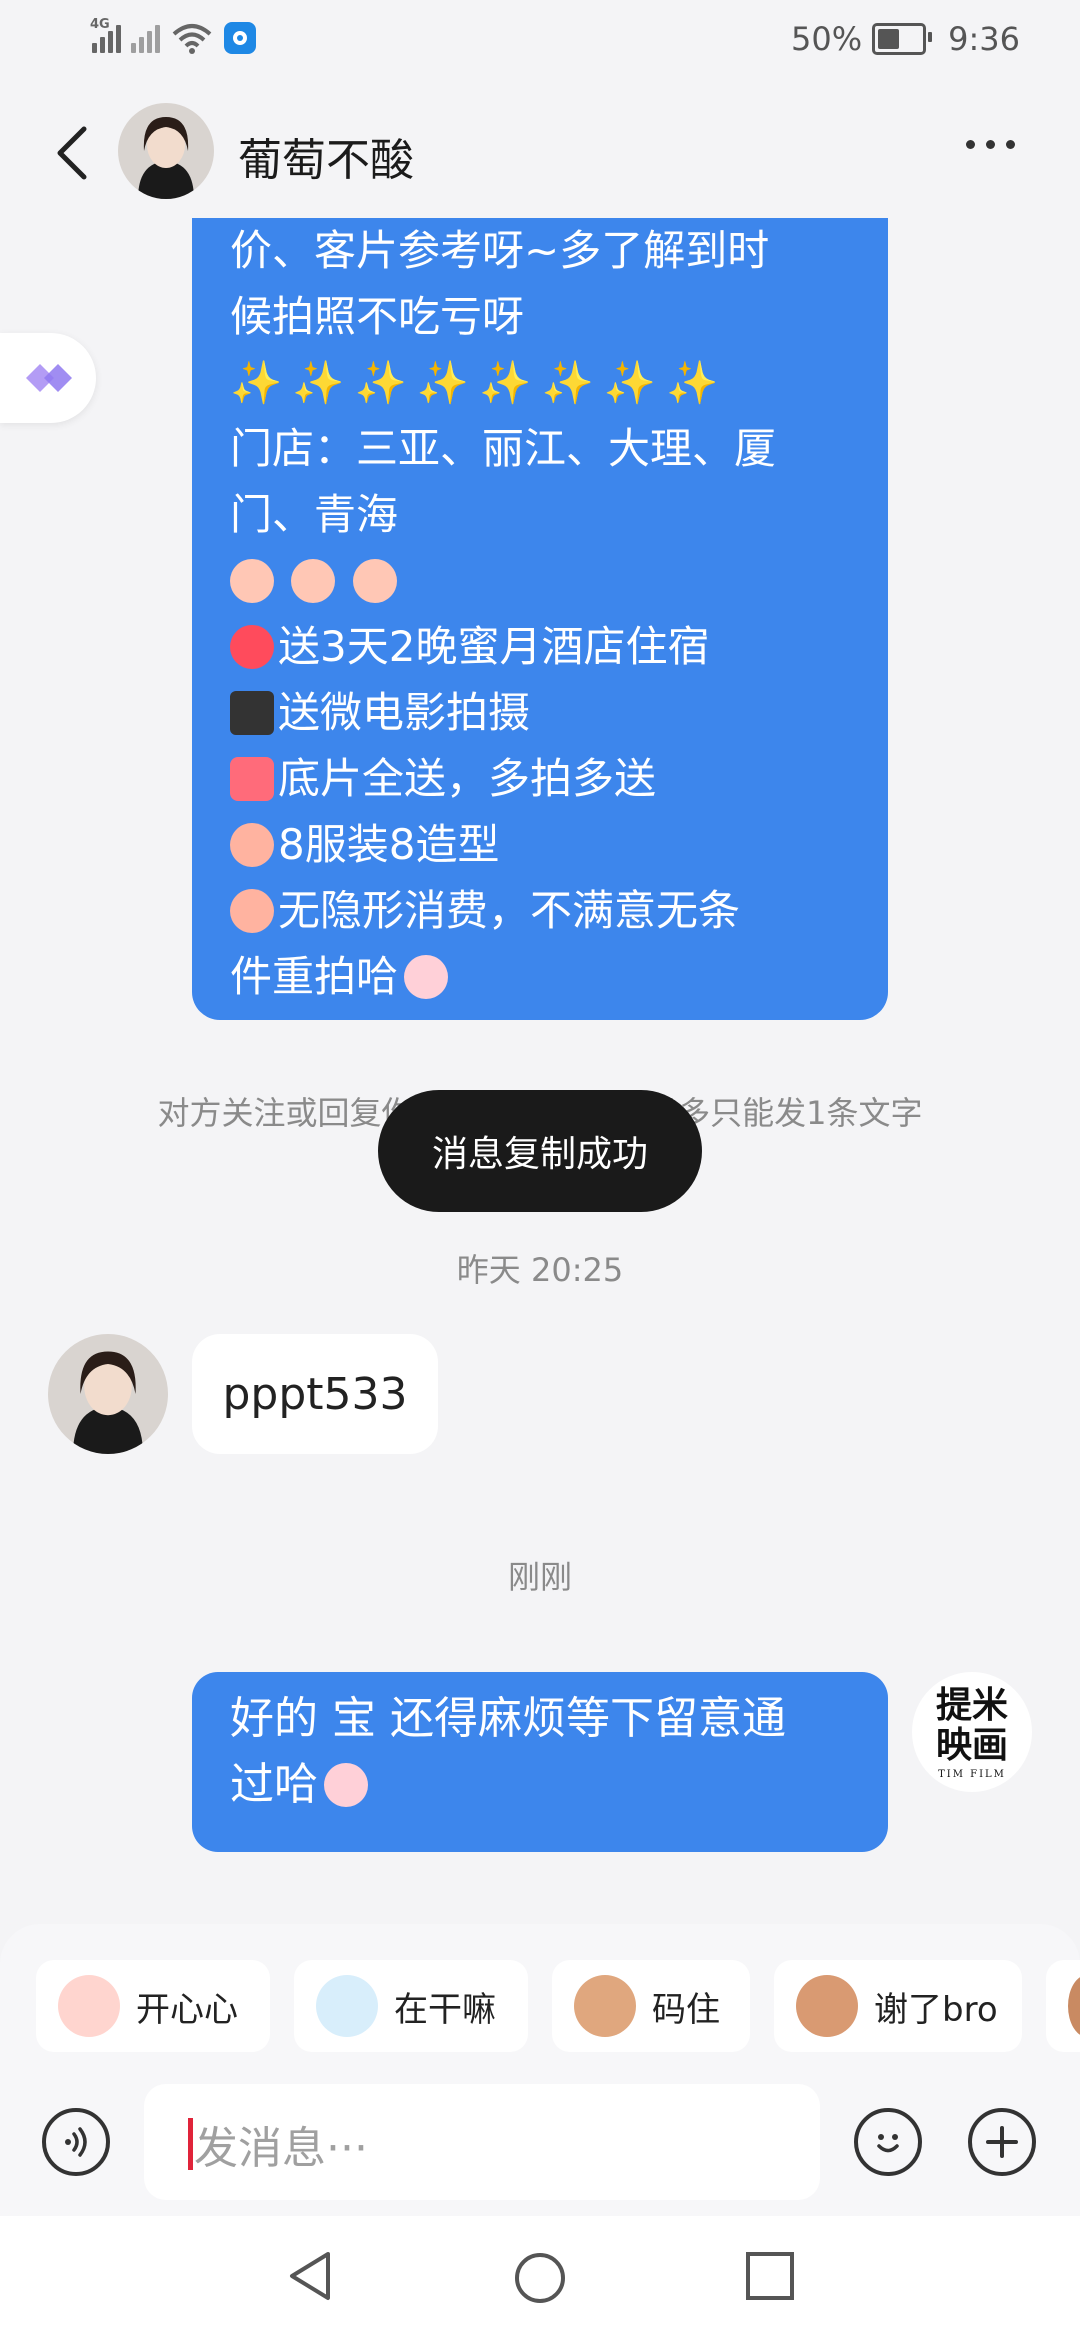 The width and height of the screenshot is (1080, 2340). I want to click on promo-item-film-text: 送微电影拍摄, so click(404, 712).